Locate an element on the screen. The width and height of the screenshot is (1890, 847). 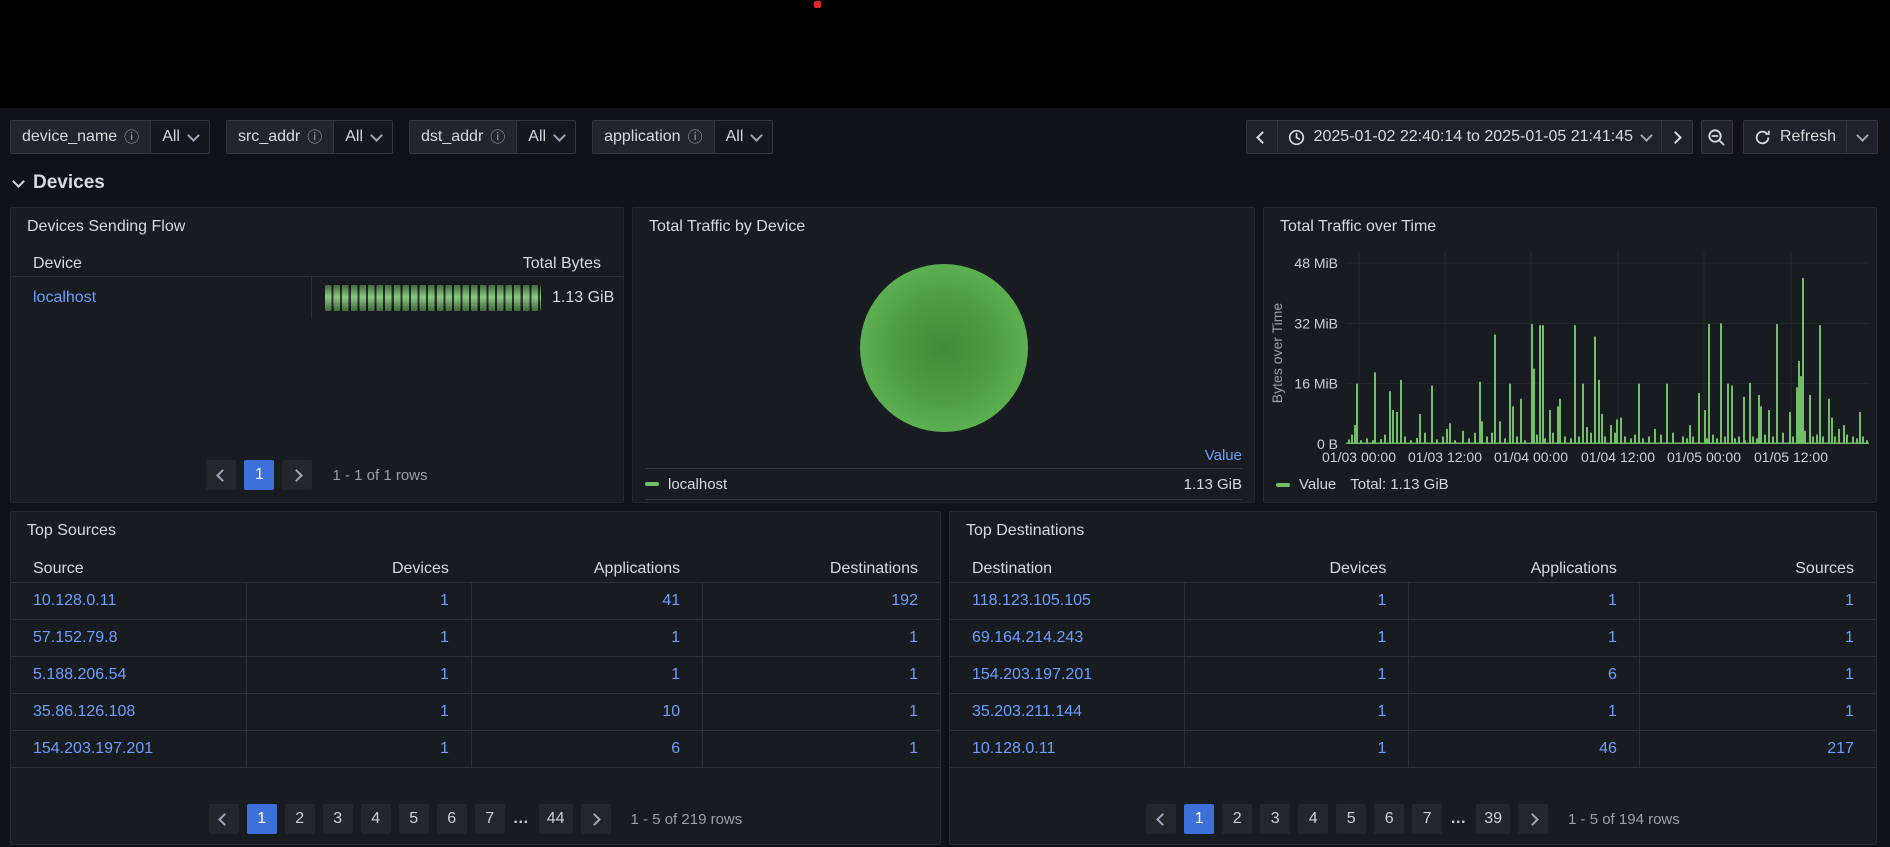
panel-title: Total Traffic by Device is located at coordinates (727, 227).